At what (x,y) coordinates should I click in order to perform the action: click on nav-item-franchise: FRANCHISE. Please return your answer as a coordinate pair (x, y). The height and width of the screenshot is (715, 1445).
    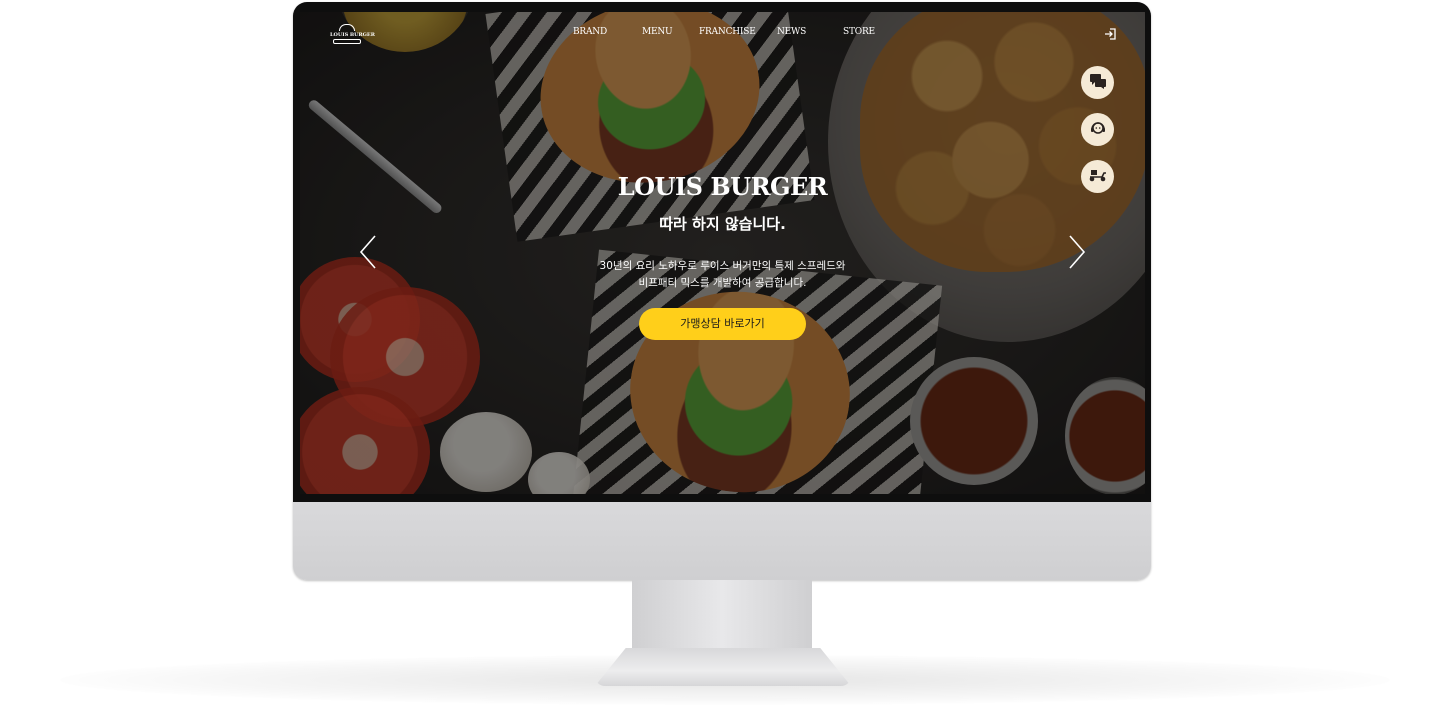
    Looking at the image, I should click on (727, 32).